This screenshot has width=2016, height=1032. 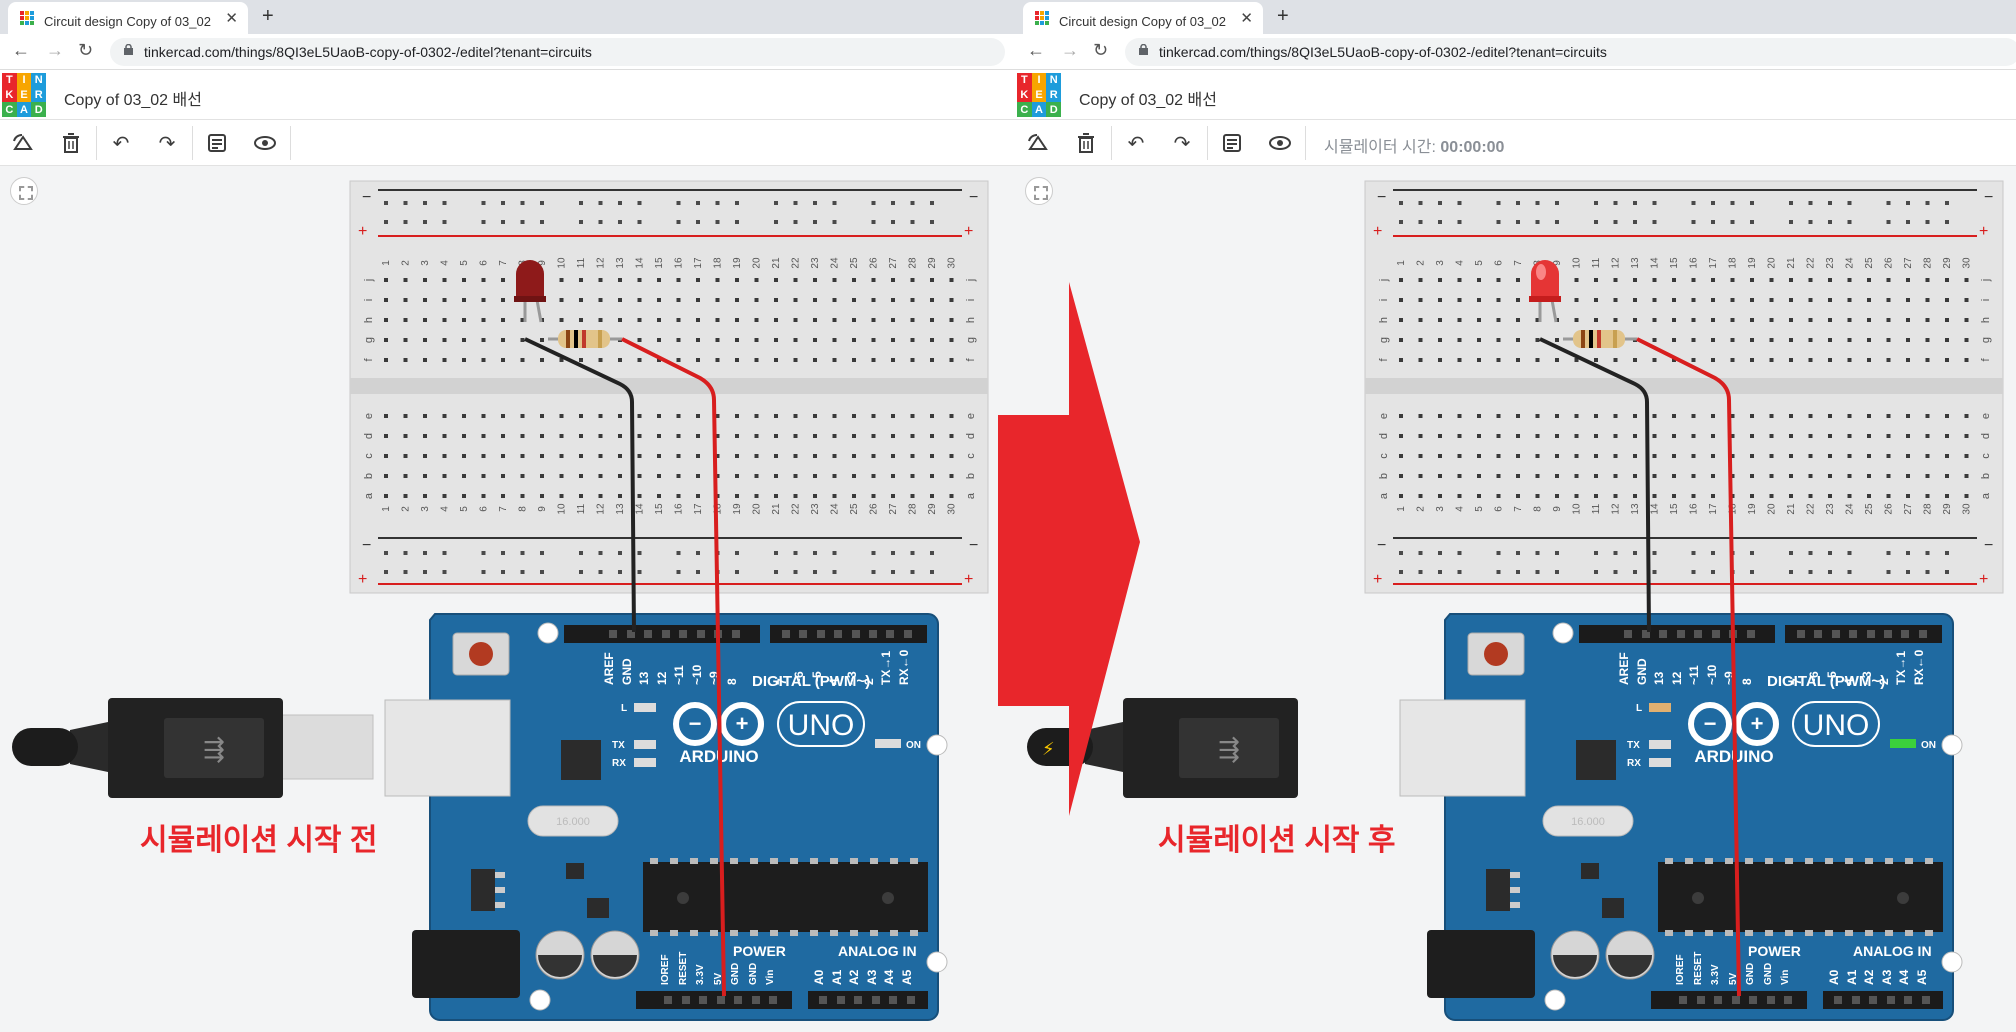 What do you see at coordinates (609, 668) in the screenshot?
I see `digital-pin-label: AREF` at bounding box center [609, 668].